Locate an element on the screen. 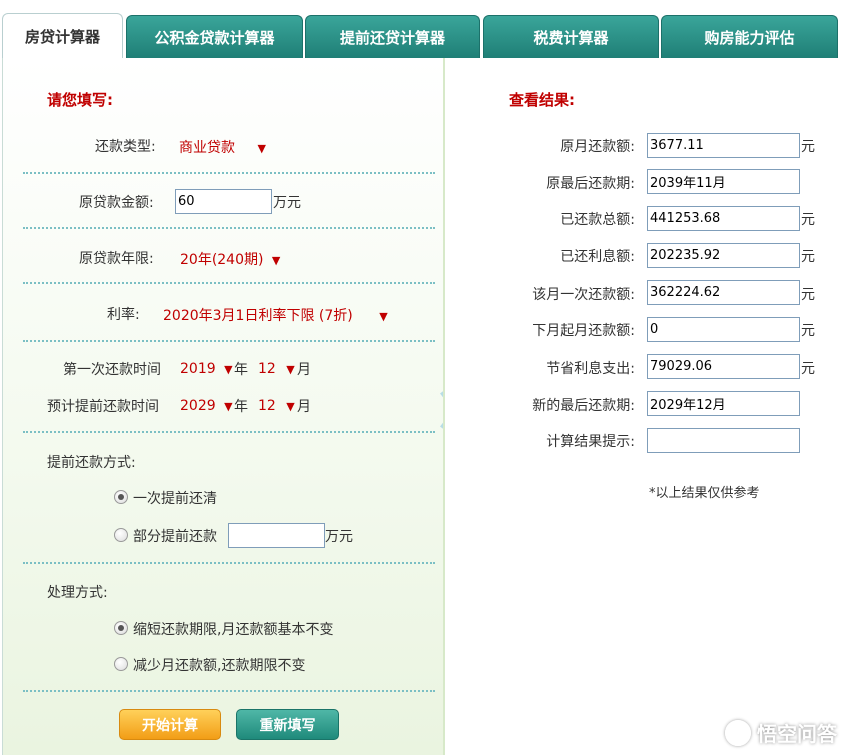  result-label: 已还利息额: is located at coordinates (597, 257).